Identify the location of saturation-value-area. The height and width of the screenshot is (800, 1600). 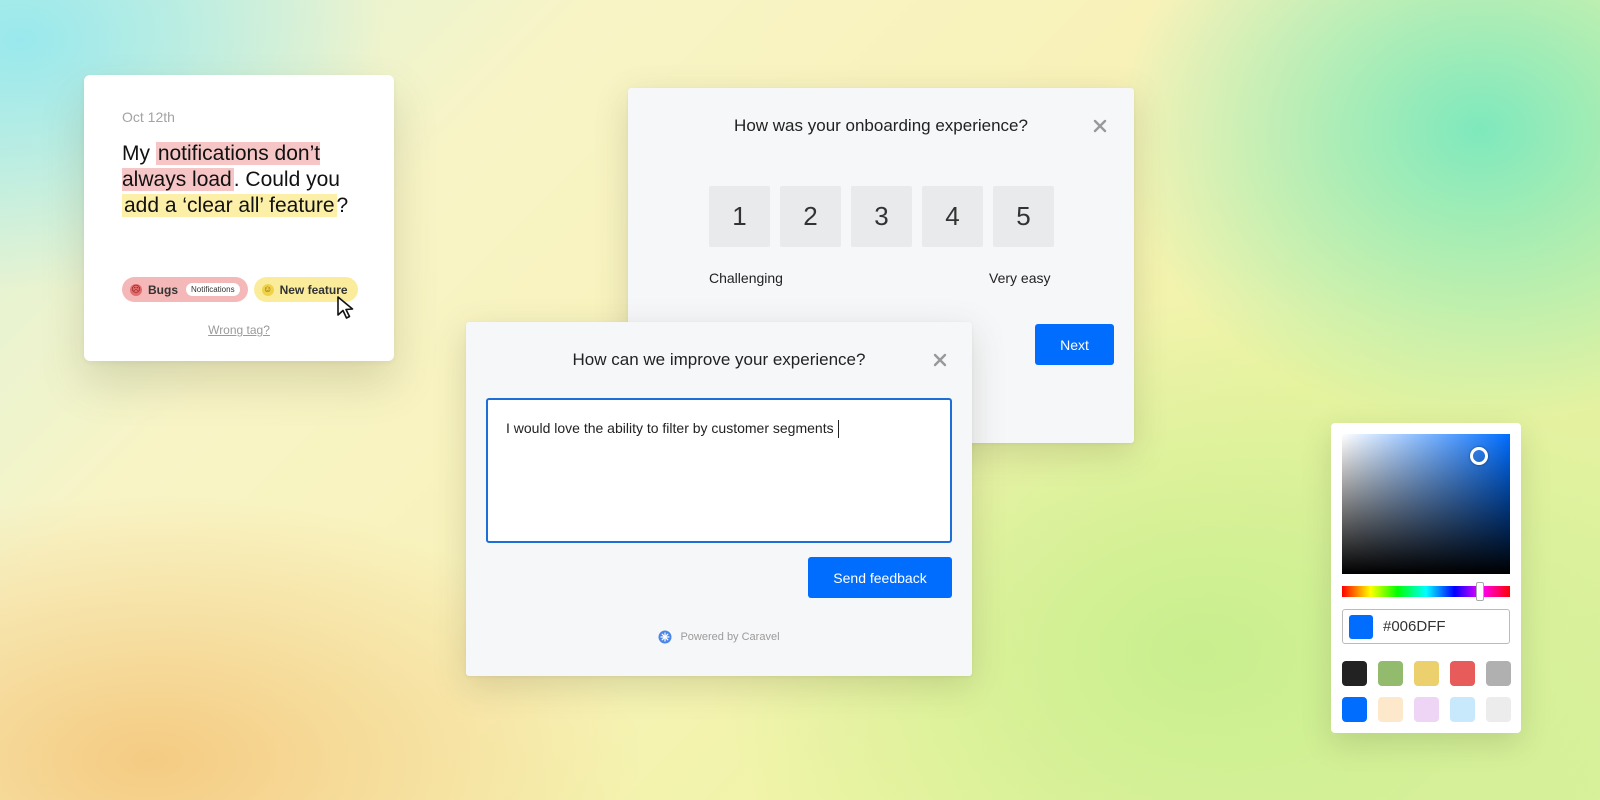
(1426, 504).